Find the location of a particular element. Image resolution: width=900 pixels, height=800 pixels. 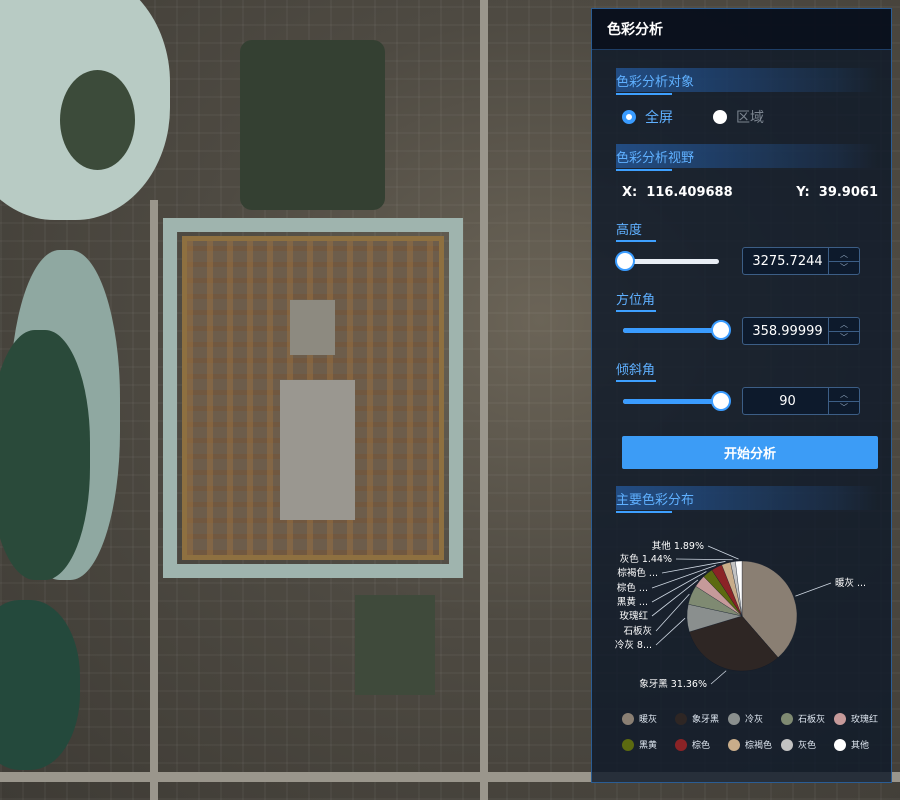

road-west is located at coordinates (154, 500).